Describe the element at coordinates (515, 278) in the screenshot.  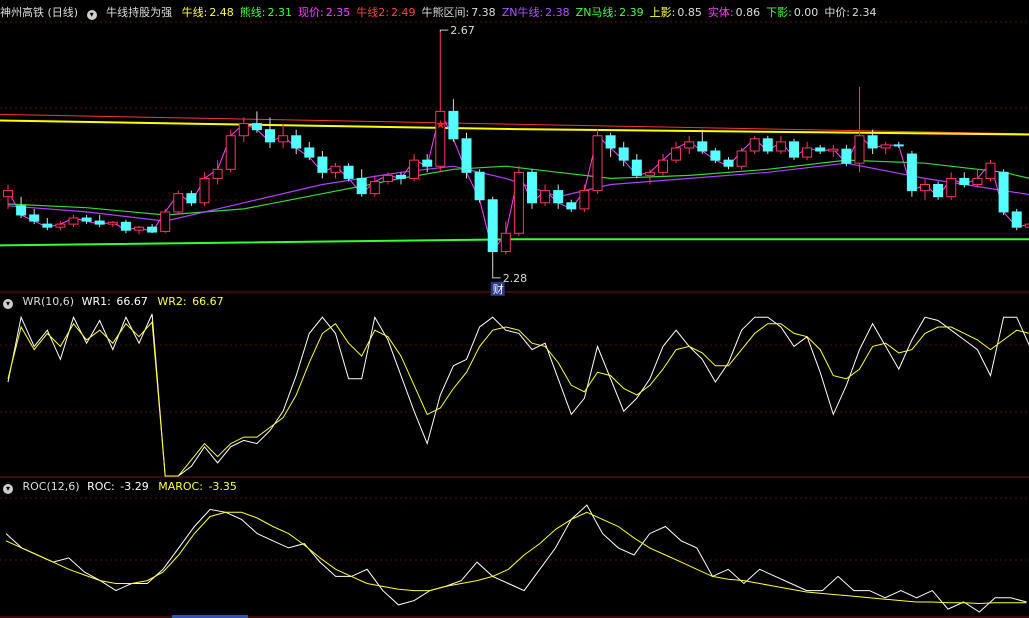
I see `low-price-label: 2.28` at that location.